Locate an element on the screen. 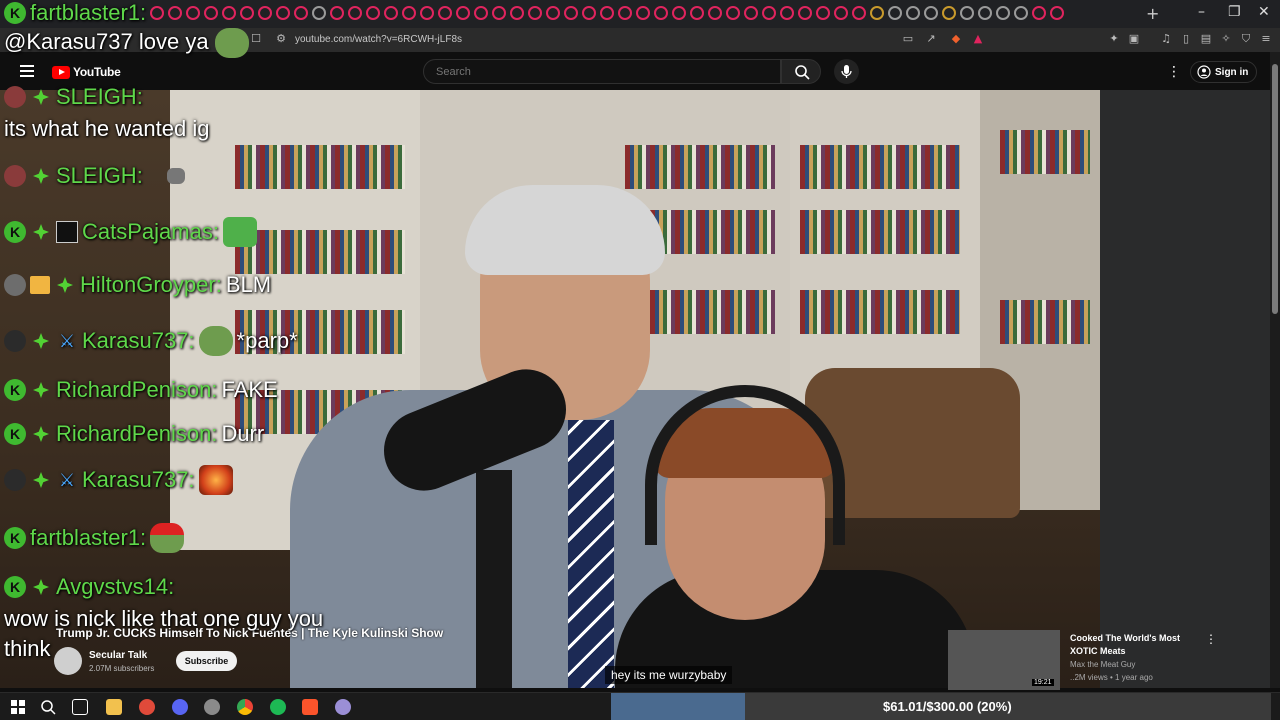 This screenshot has width=1280, height=720. task-view-icon is located at coordinates (80, 707).